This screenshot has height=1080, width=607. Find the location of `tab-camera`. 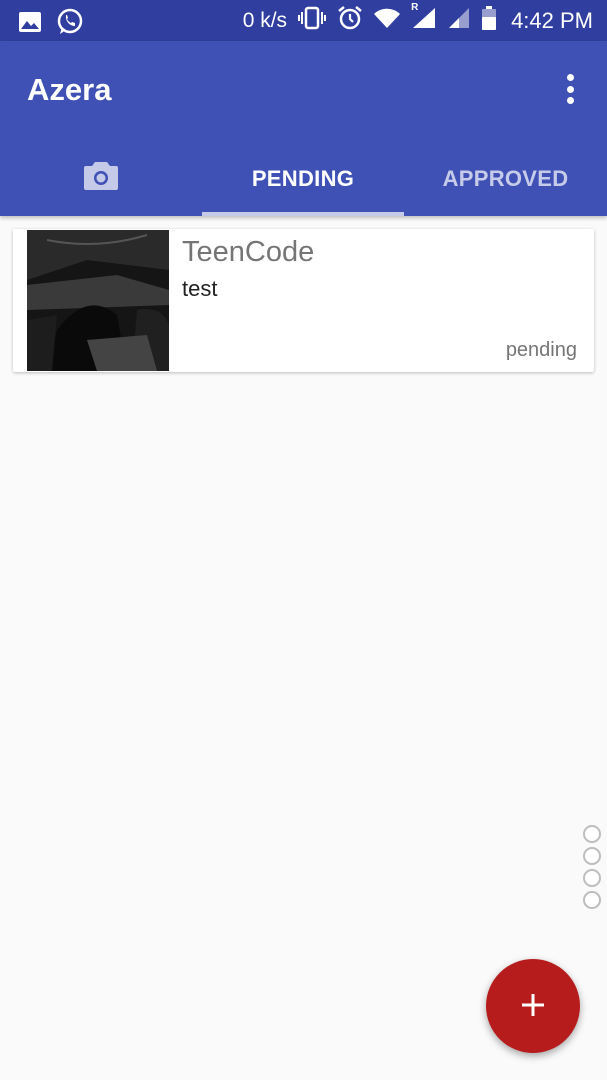

tab-camera is located at coordinates (101, 178).